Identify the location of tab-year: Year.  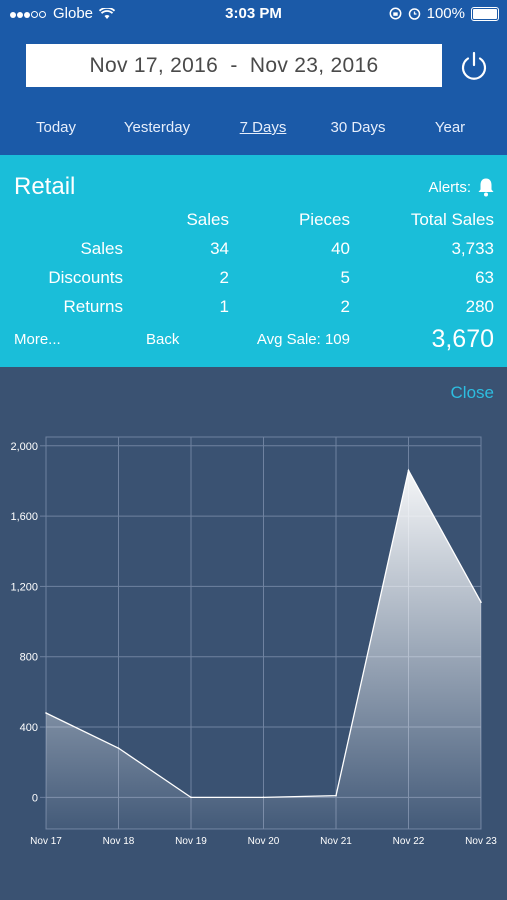
(450, 127).